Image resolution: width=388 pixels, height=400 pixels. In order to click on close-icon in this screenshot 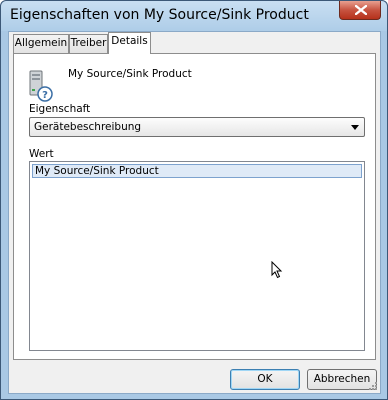, I will do `click(361, 10)`.